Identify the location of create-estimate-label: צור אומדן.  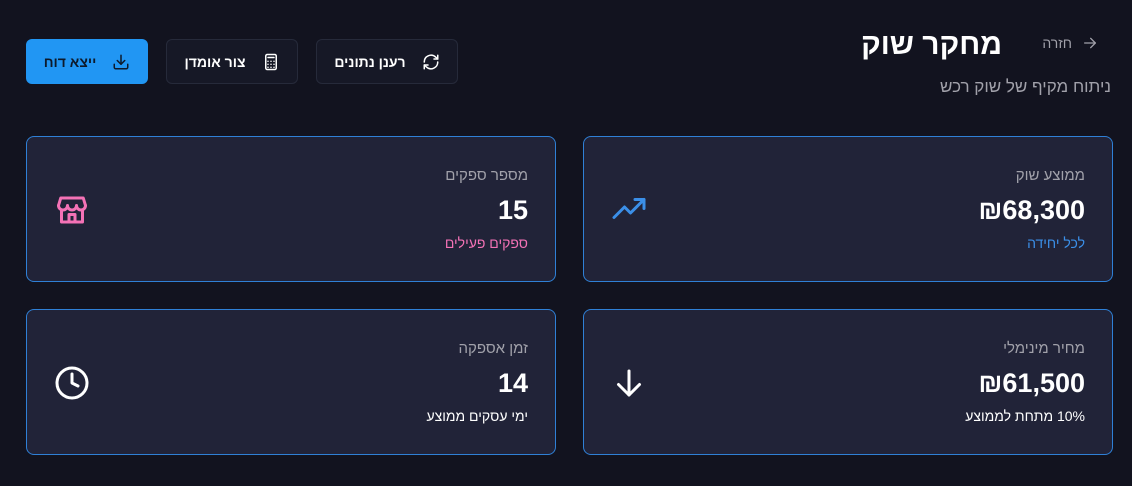
(215, 61).